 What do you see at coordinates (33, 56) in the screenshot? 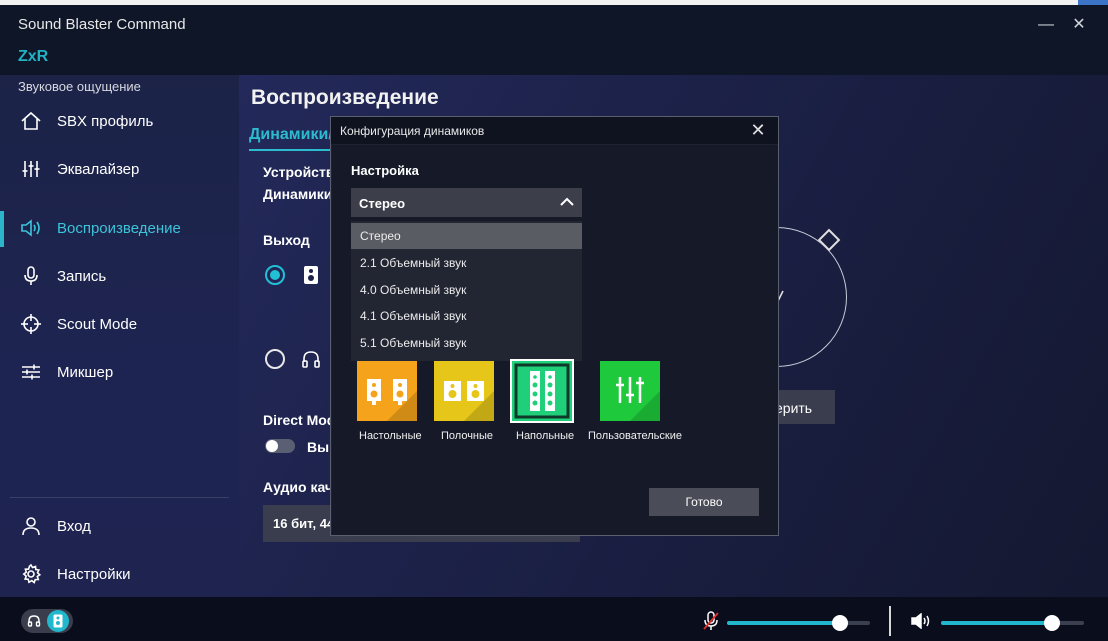
I see `device-name: ZxR` at bounding box center [33, 56].